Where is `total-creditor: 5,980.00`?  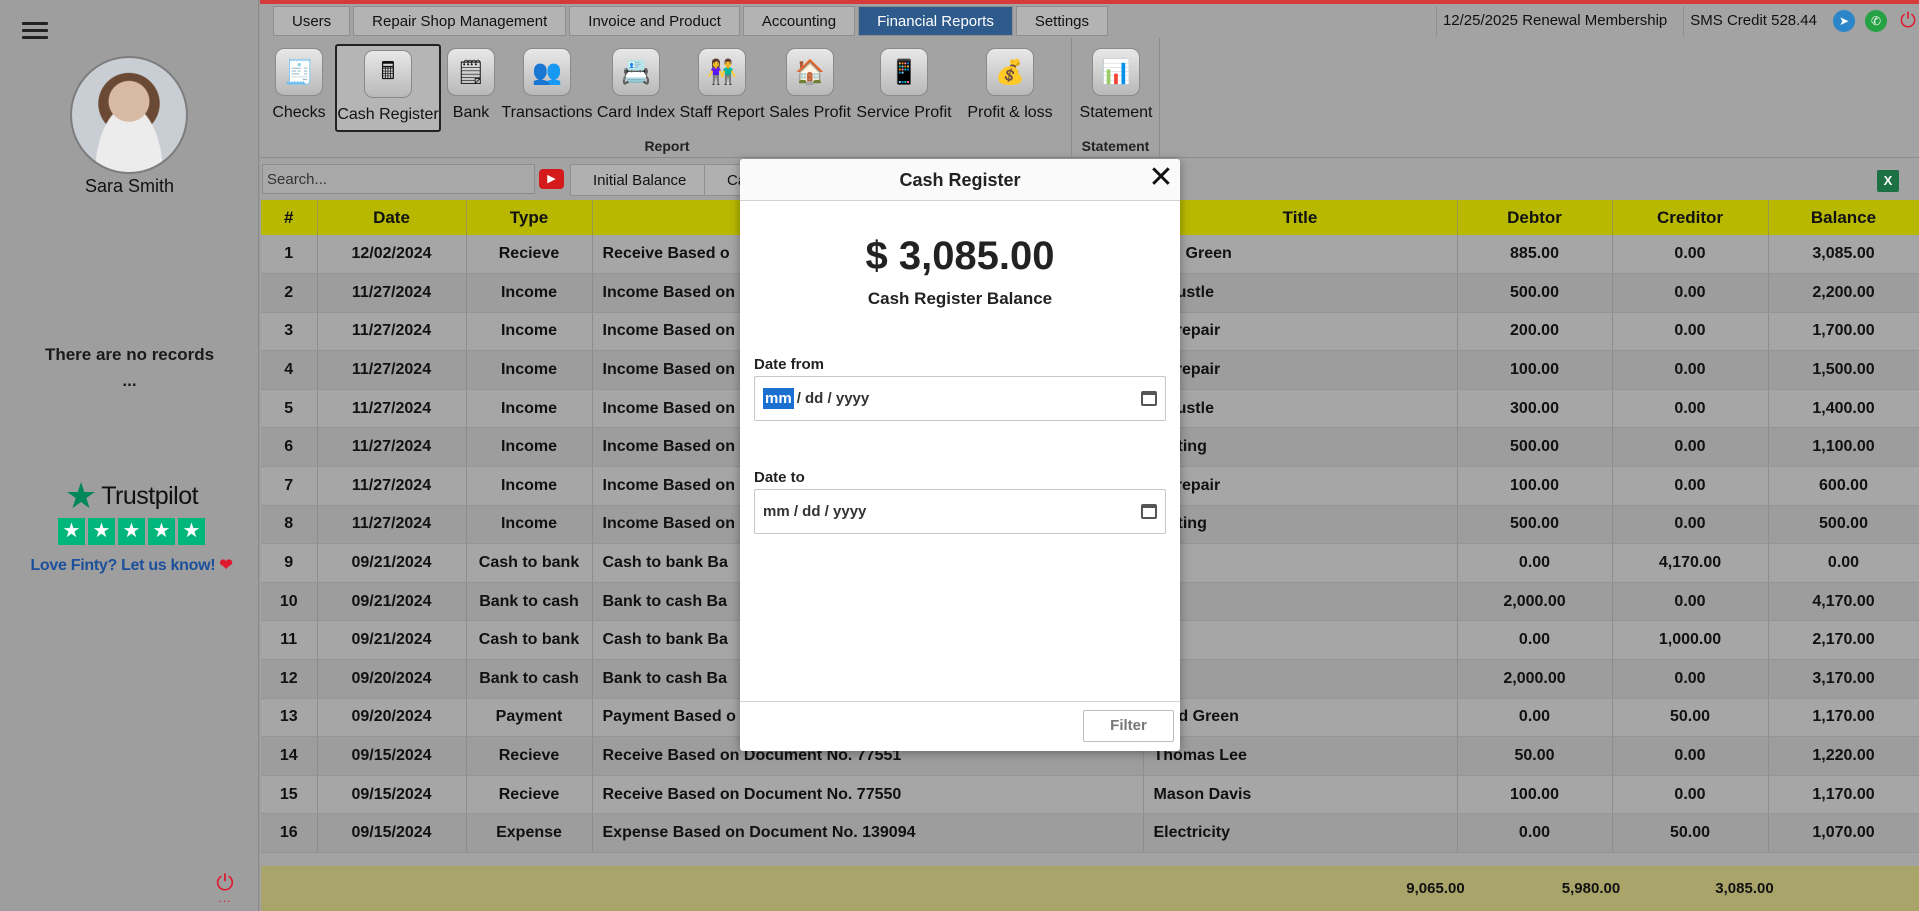
total-creditor: 5,980.00 is located at coordinates (1591, 888).